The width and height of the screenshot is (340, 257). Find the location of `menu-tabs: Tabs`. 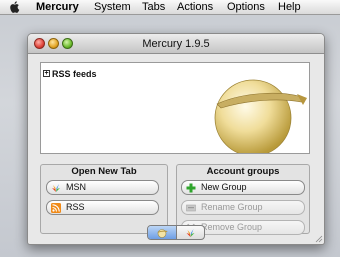

menu-tabs: Tabs is located at coordinates (153, 7).